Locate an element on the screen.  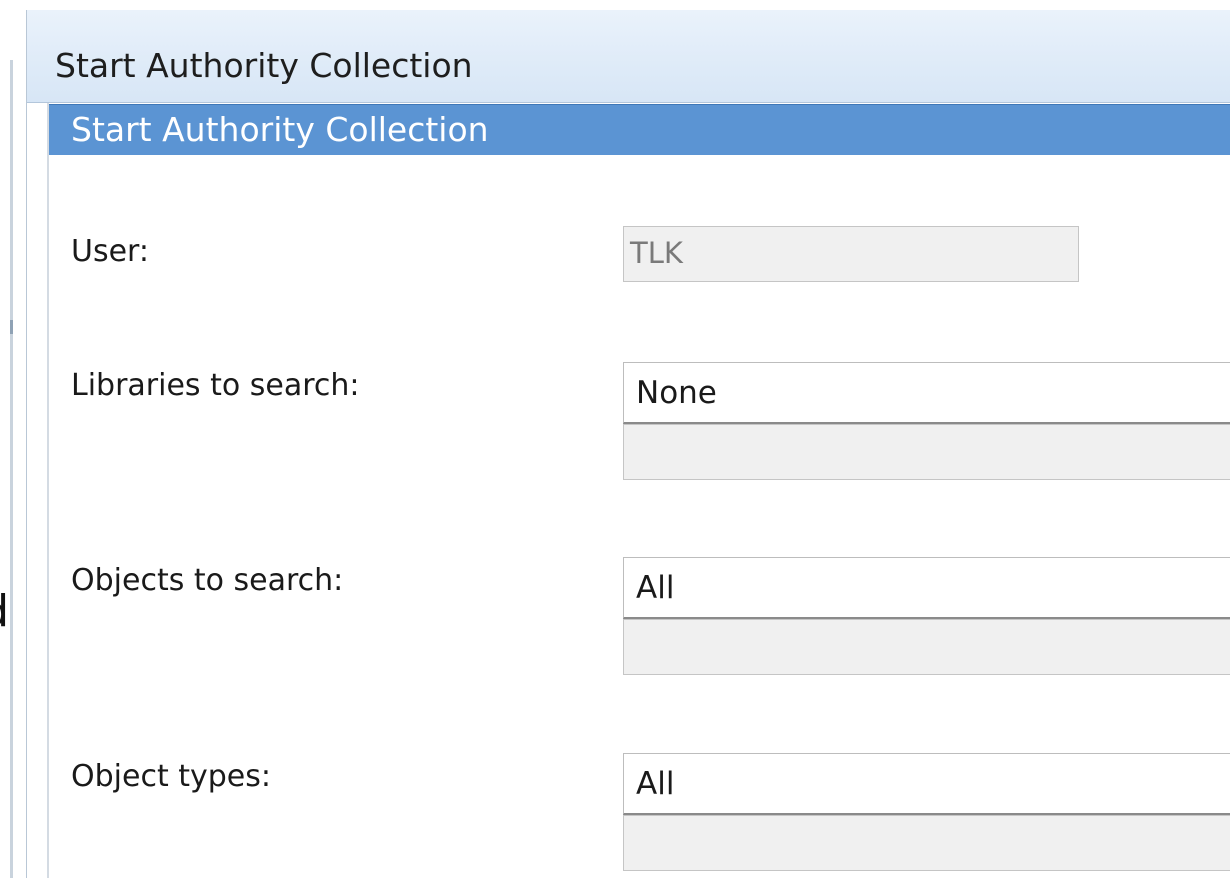
panel-header-title: Start Authority Collection is located at coordinates (280, 129).